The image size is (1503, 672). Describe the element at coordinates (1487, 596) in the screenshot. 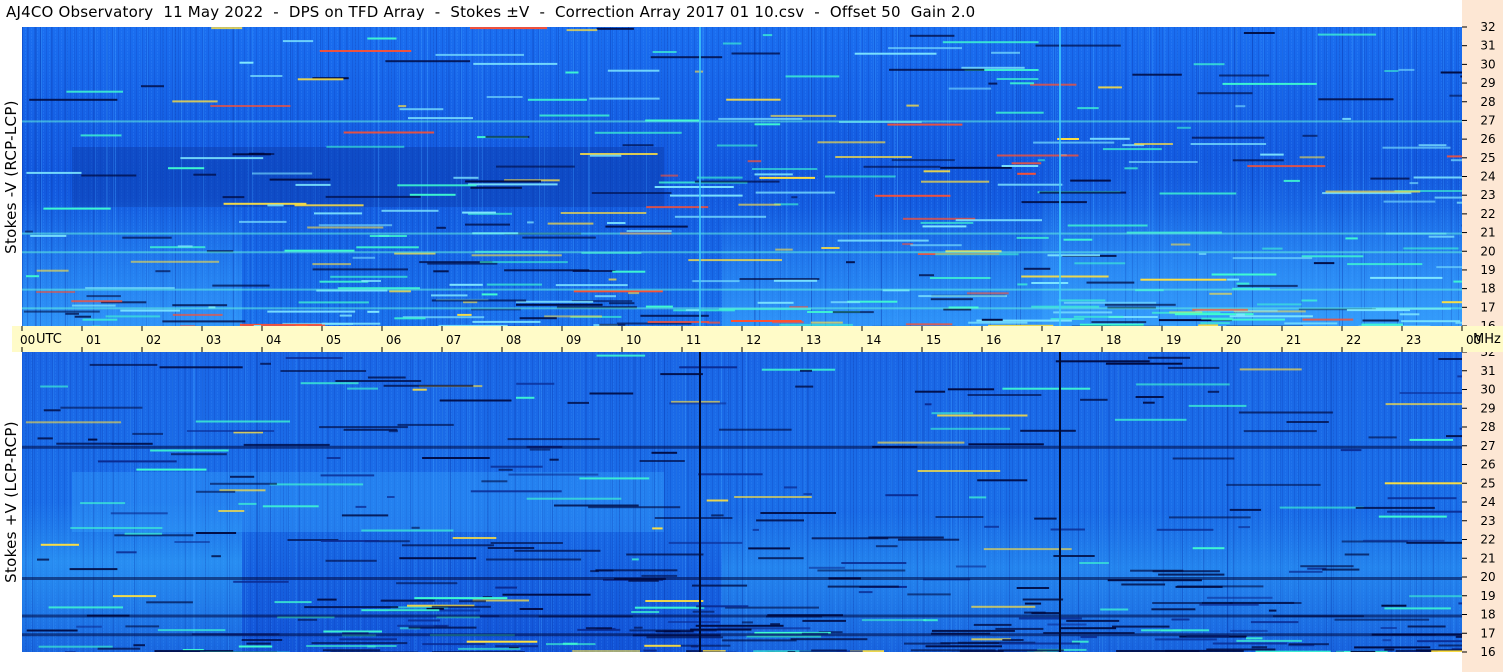

I see `bottom-freq-tick-label-19: 19` at that location.